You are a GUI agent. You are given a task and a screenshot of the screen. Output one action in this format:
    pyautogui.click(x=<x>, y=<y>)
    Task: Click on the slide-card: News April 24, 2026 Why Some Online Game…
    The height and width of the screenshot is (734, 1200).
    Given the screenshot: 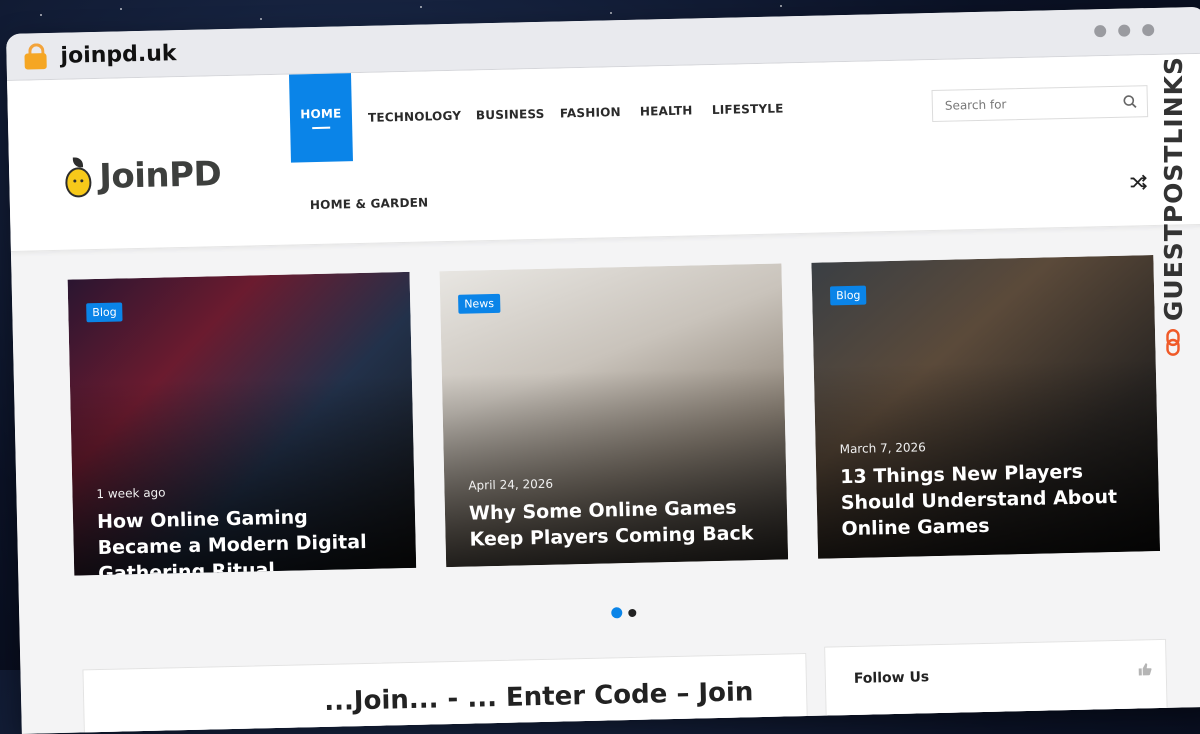 What is the action you would take?
    pyautogui.click(x=614, y=415)
    